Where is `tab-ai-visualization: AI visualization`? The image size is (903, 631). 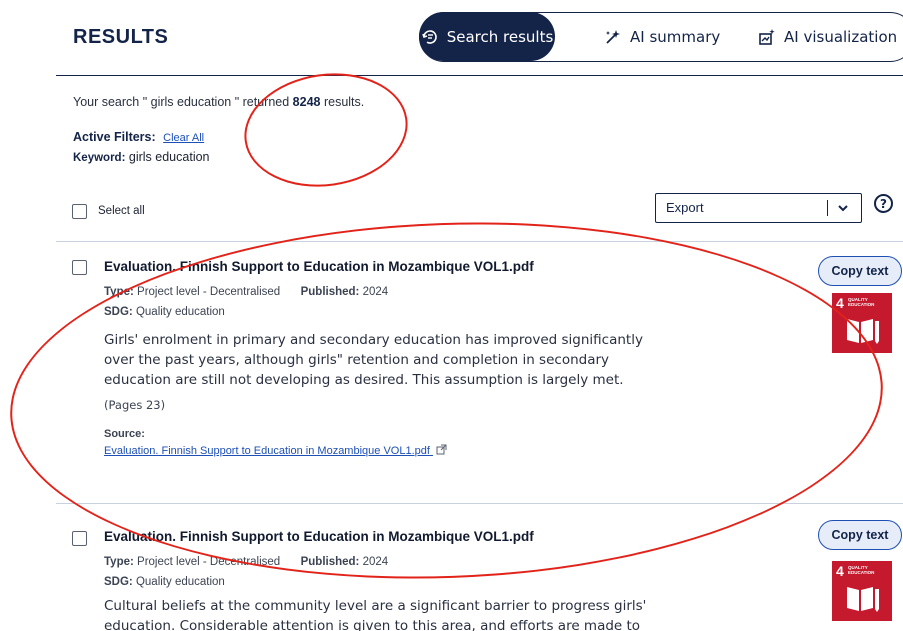 tab-ai-visualization: AI visualization is located at coordinates (827, 36).